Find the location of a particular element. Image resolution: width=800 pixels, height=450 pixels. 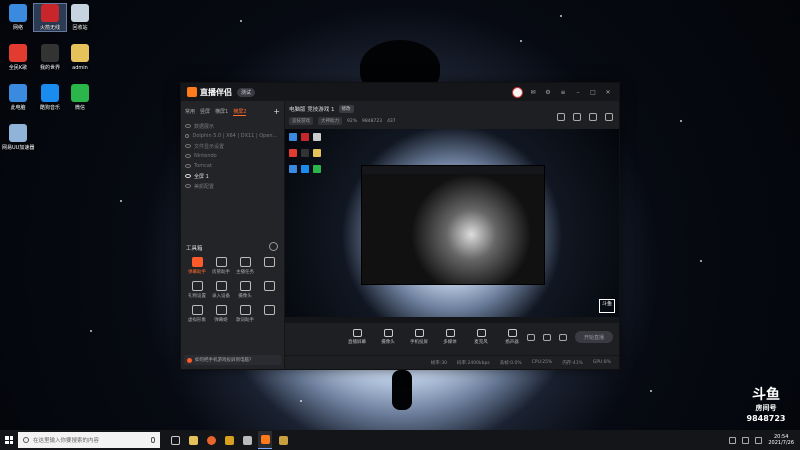

edit-button: 修改 is located at coordinates (346, 109).